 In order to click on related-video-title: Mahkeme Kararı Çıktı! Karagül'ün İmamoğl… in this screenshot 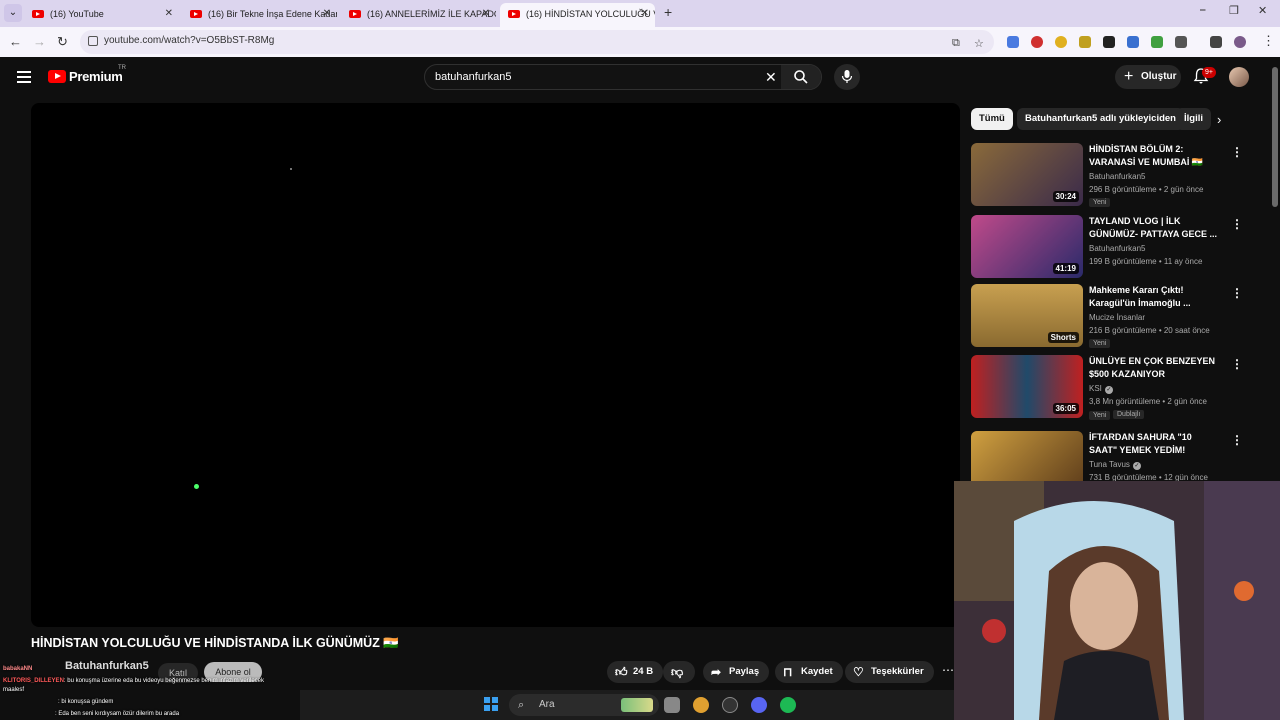, I will do `click(1154, 297)`.